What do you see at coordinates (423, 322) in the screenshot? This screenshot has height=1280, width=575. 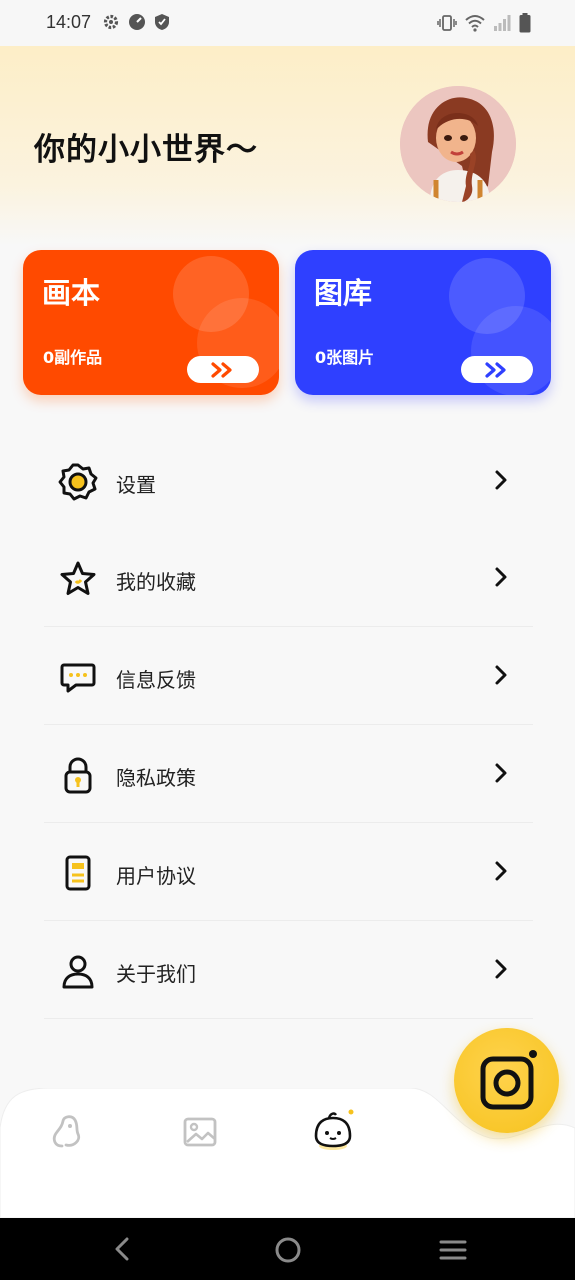 I see `gallery-card: 图库 0张图片` at bounding box center [423, 322].